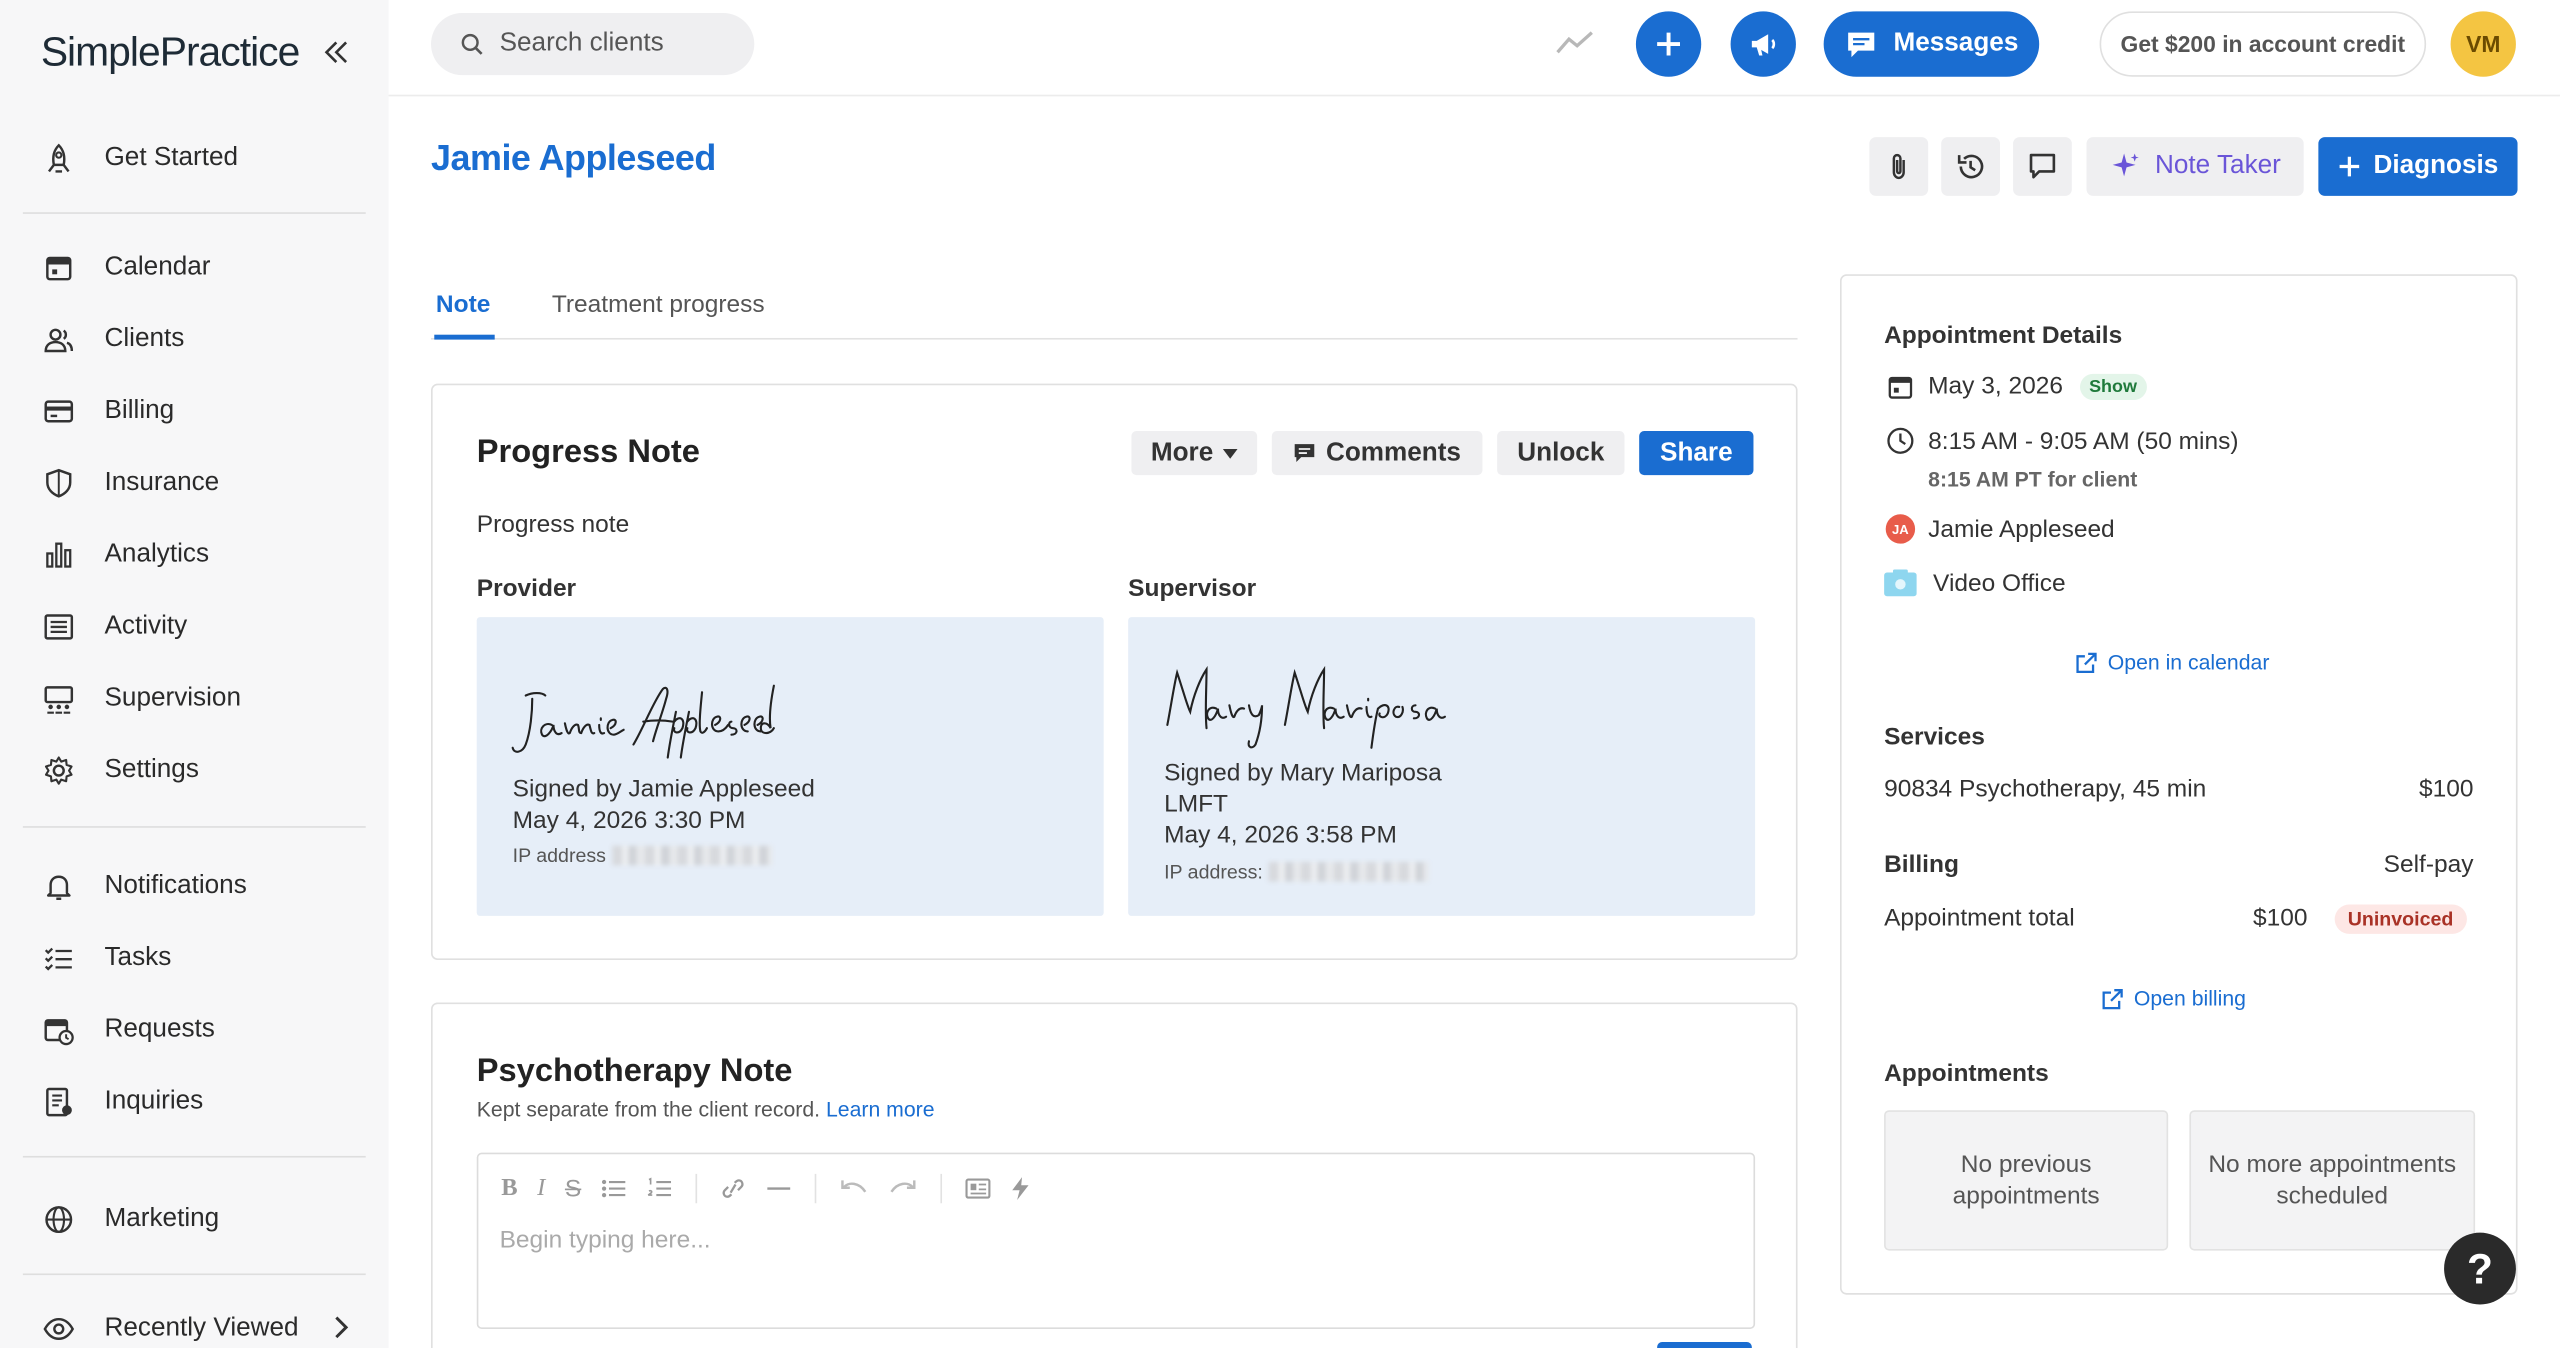 The height and width of the screenshot is (1348, 2560). I want to click on open-in-calendar-link: Open in calendar, so click(2172, 662).